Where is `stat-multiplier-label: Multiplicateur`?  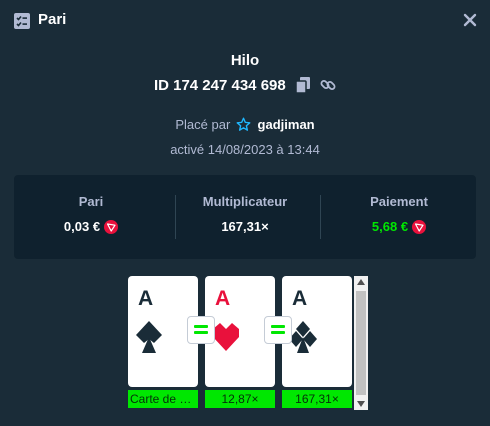 stat-multiplier-label: Multiplicateur is located at coordinates (245, 201).